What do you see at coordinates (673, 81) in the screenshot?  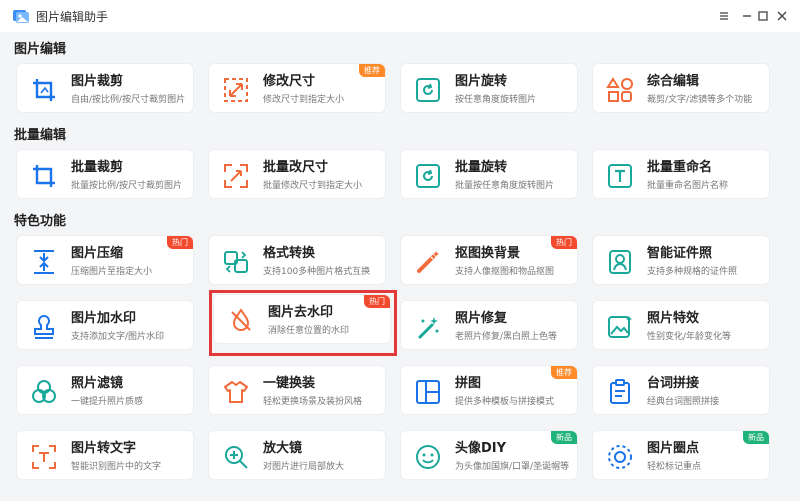 I see `card-title: 综合编辑` at bounding box center [673, 81].